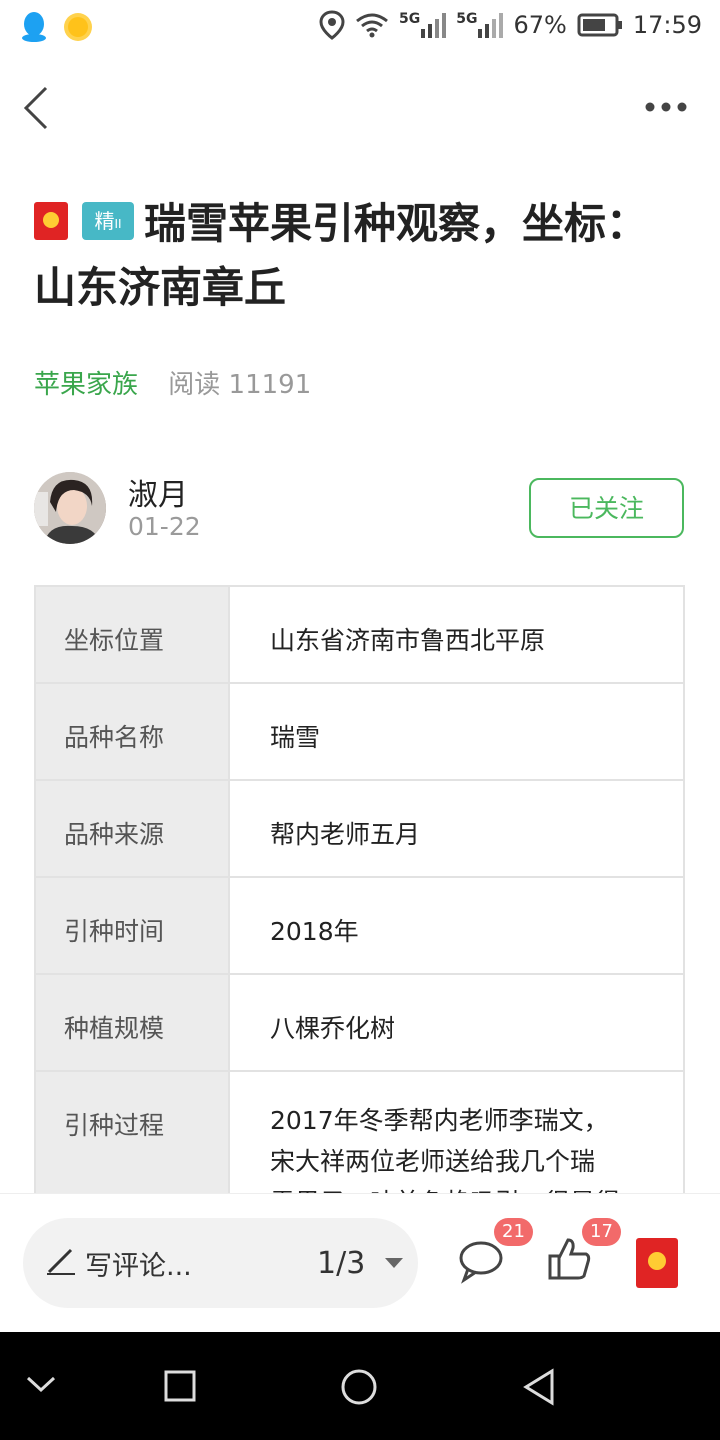 The width and height of the screenshot is (720, 1440). Describe the element at coordinates (78, 27) in the screenshot. I see `sun-weather-icon` at that location.